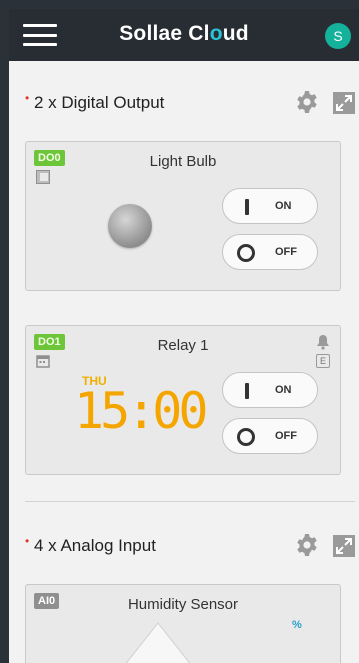 The height and width of the screenshot is (663, 359). What do you see at coordinates (158, 642) in the screenshot?
I see `gauge-triangle` at bounding box center [158, 642].